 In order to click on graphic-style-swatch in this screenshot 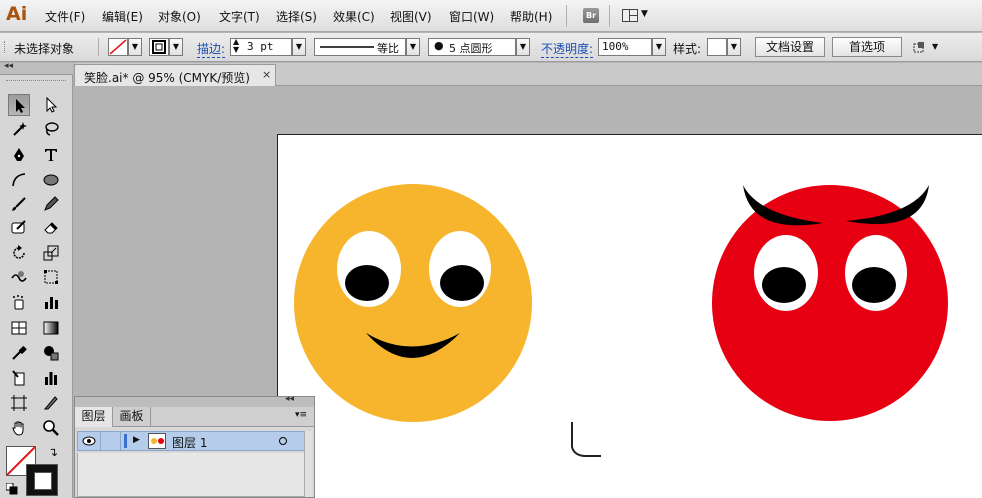, I will do `click(717, 47)`.